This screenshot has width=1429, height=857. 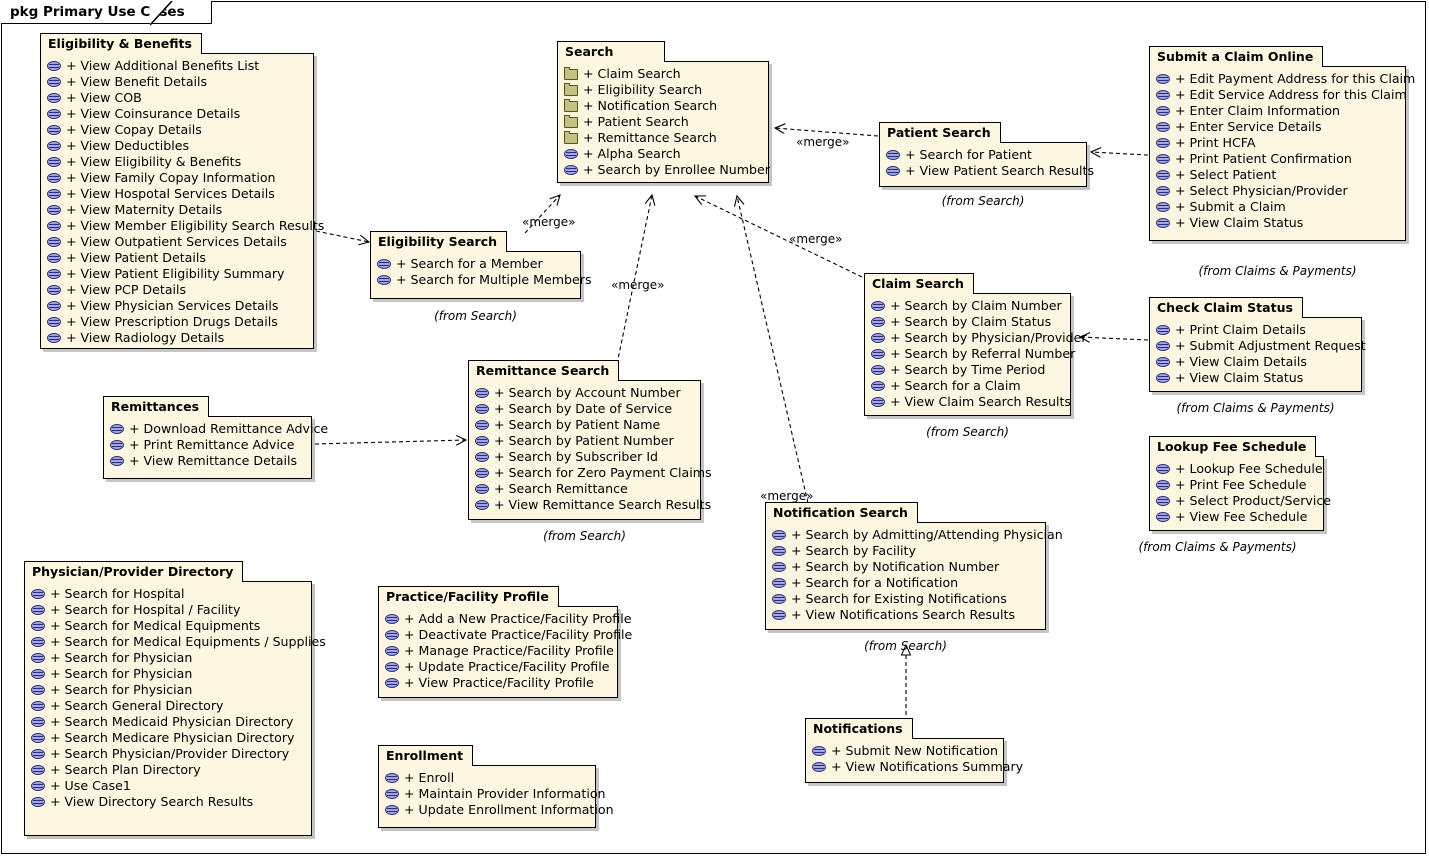 I want to click on list-item: + Search for Multiple Members, so click(x=484, y=280).